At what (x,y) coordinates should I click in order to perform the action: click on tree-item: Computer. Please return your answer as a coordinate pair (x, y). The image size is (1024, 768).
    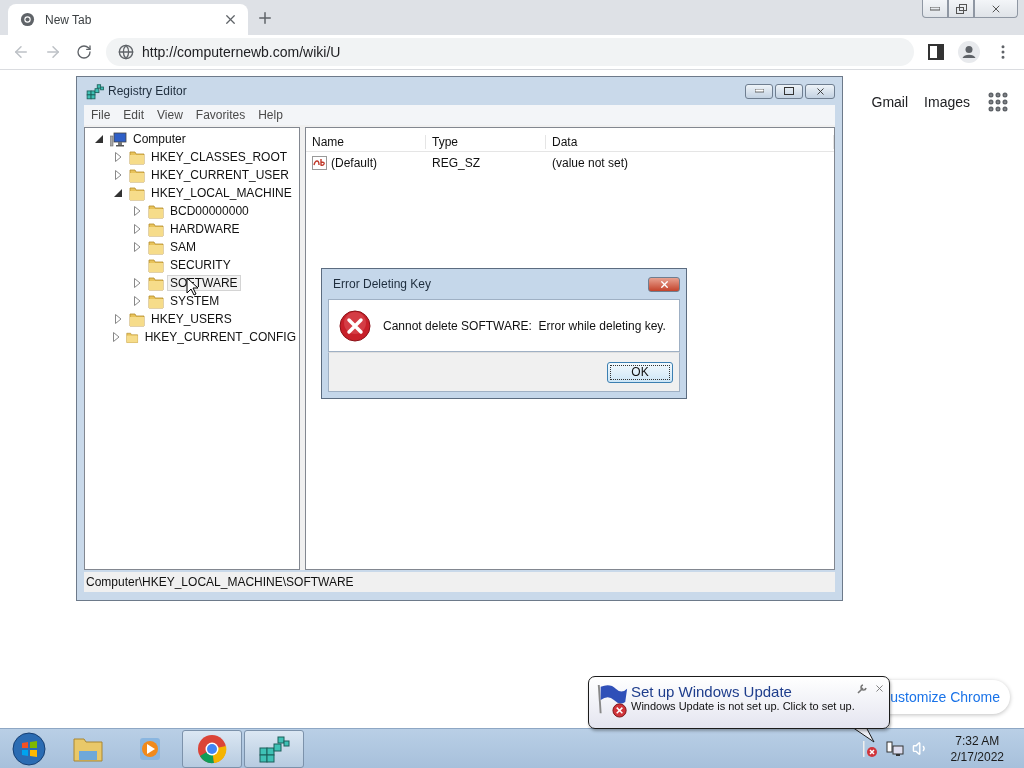
    Looking at the image, I should click on (159, 139).